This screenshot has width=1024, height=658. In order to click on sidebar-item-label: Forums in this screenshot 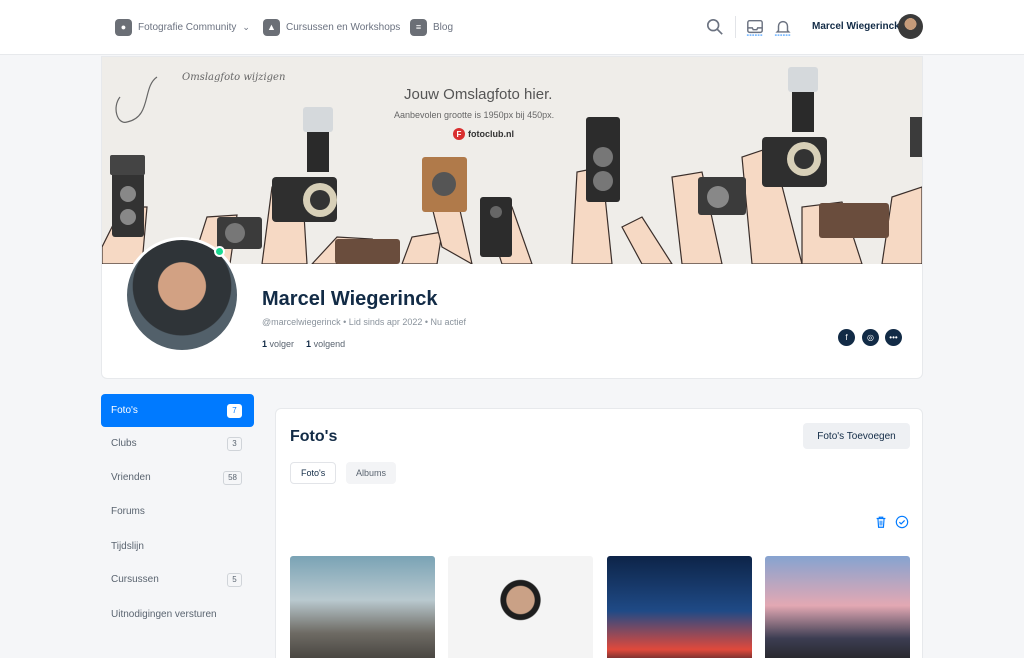, I will do `click(128, 511)`.